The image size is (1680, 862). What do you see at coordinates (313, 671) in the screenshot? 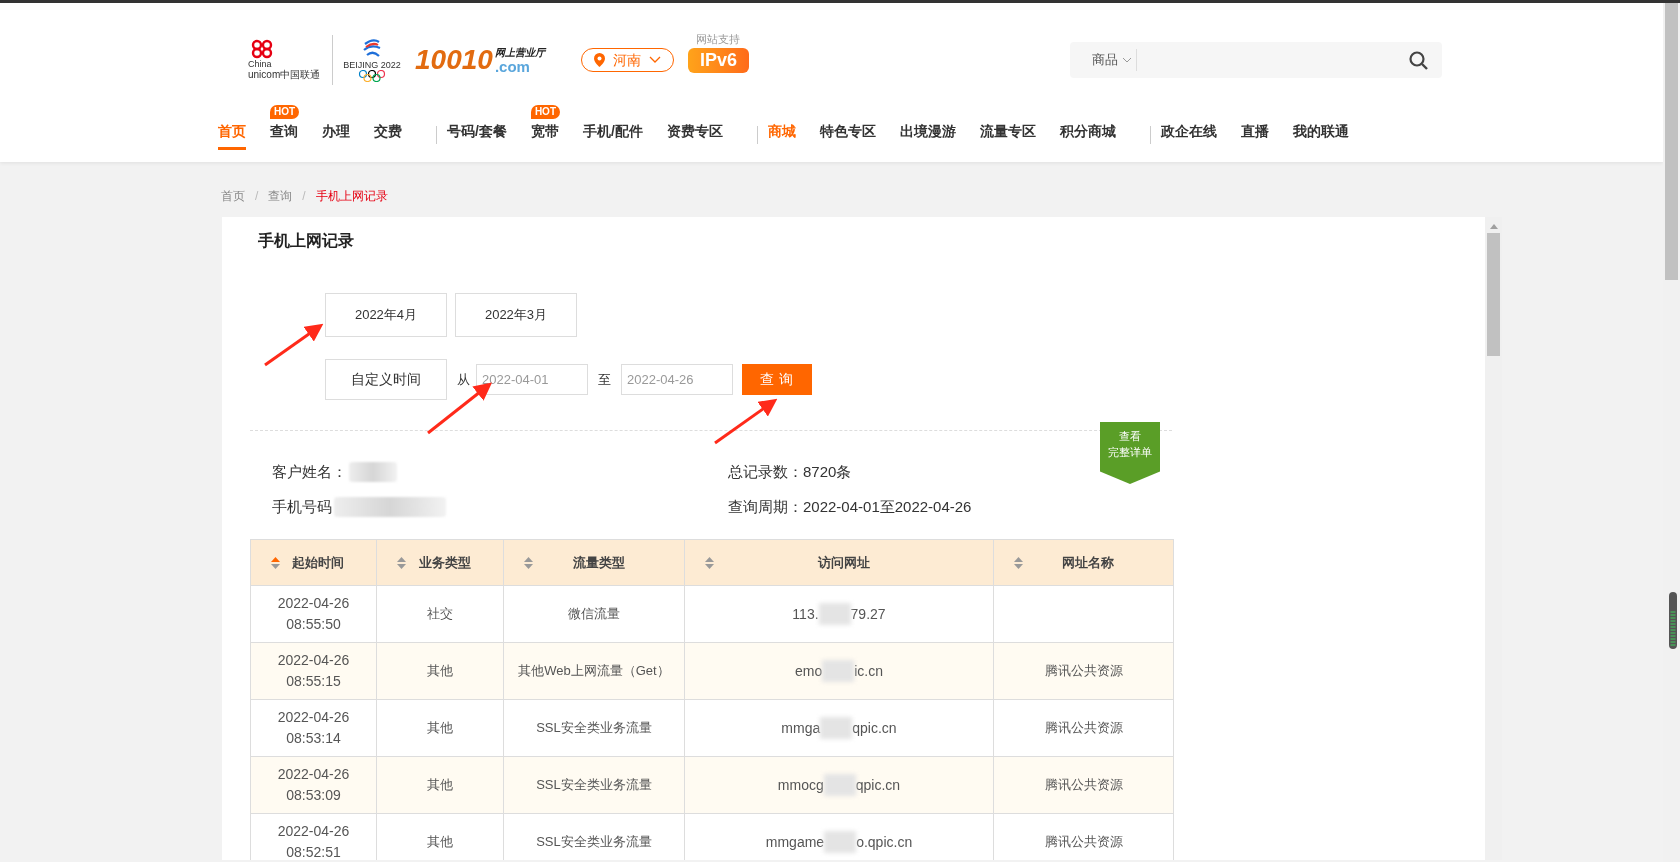
I see `table-cell: 2022-04-26 08:55:15` at bounding box center [313, 671].